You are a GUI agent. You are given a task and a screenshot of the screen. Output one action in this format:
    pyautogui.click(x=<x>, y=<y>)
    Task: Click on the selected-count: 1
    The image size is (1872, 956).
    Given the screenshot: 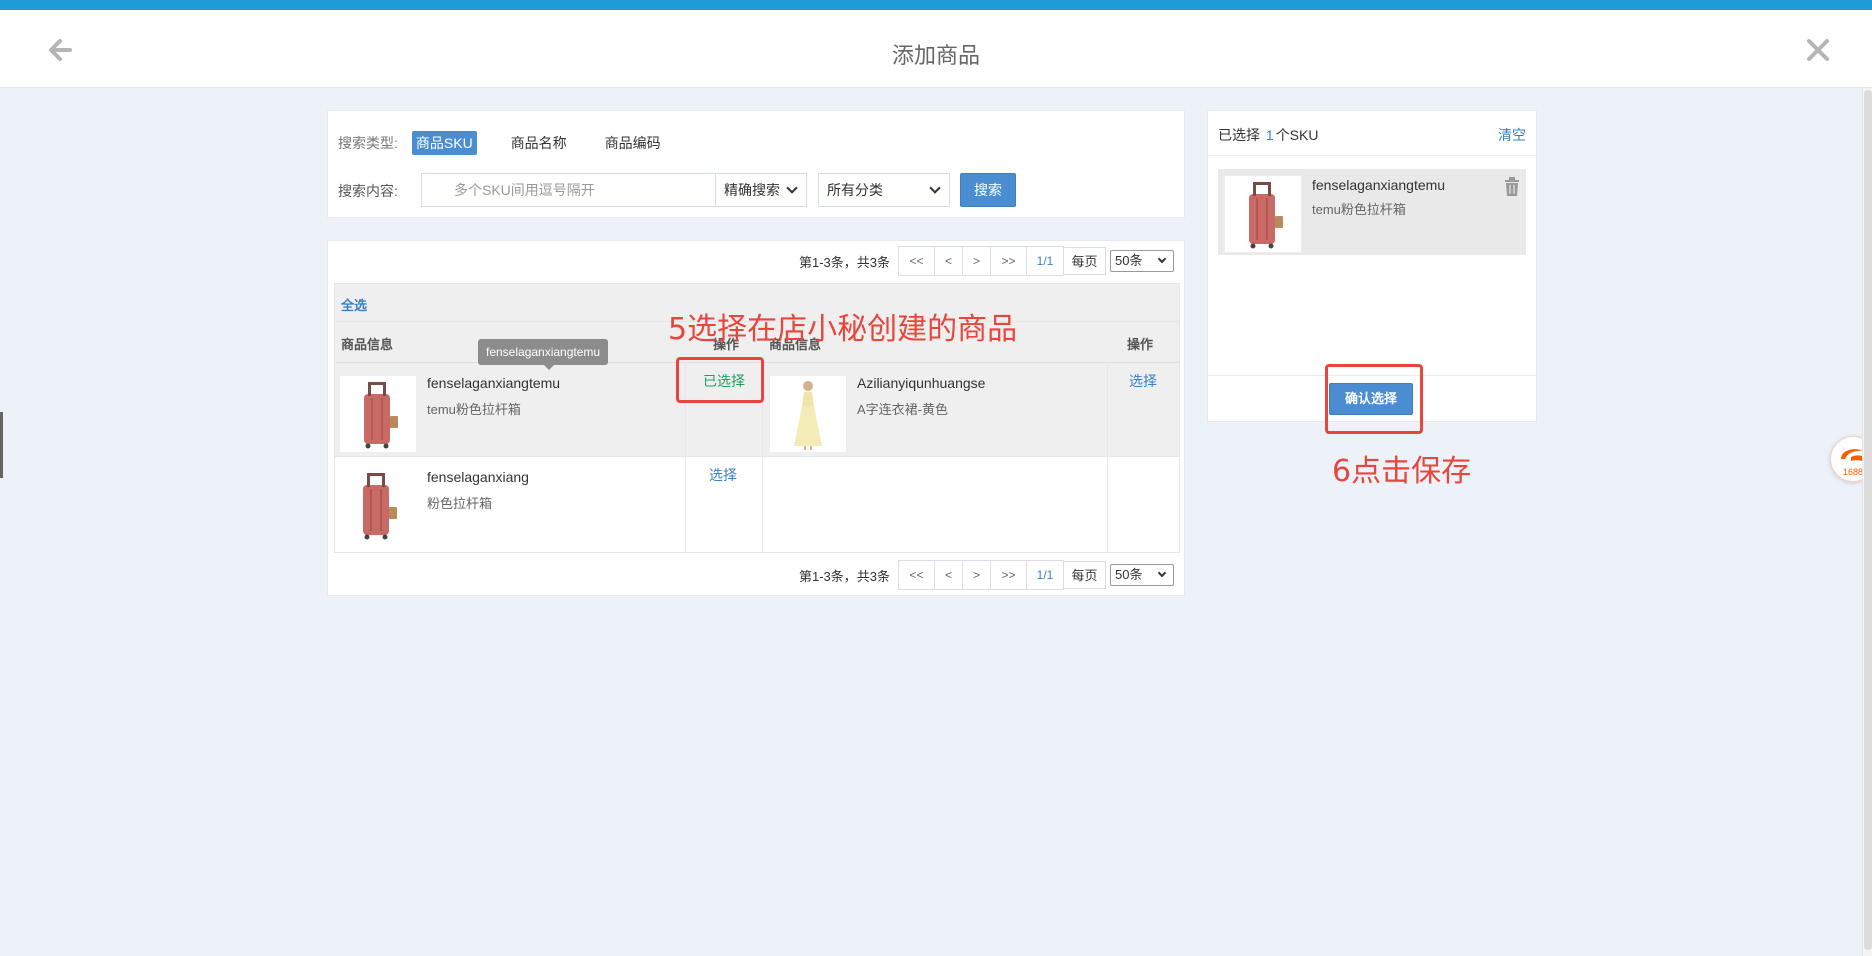 What is the action you would take?
    pyautogui.click(x=1269, y=135)
    